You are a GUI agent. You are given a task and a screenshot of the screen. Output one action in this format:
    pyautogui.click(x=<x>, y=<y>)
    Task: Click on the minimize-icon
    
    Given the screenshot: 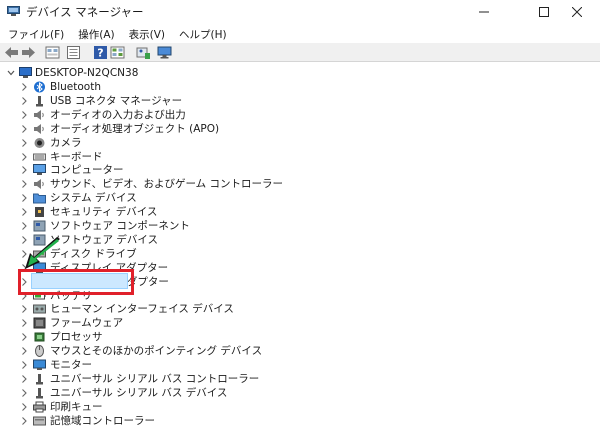 What is the action you would take?
    pyautogui.click(x=484, y=12)
    